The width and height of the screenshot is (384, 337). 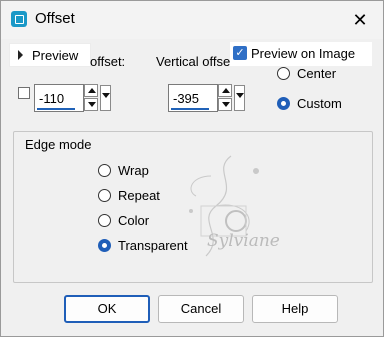 I want to click on help-button: Help, so click(x=295, y=309).